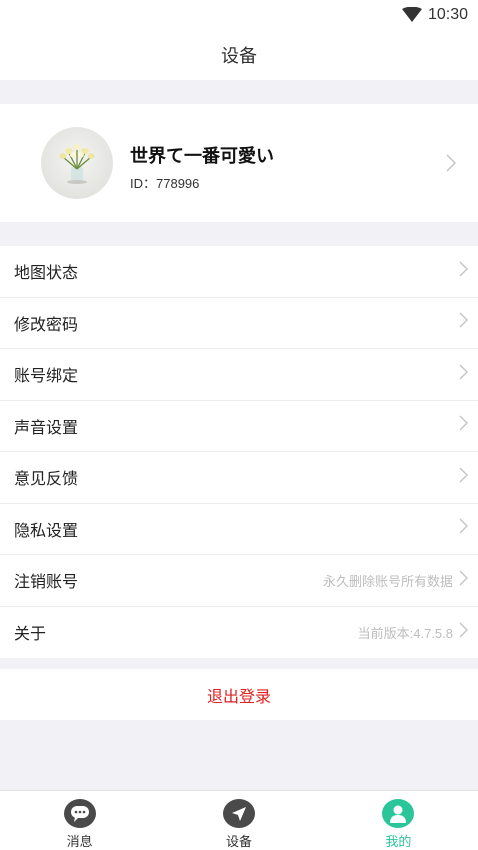 This screenshot has height=850, width=478. Describe the element at coordinates (239, 15) in the screenshot. I see `status-bar: 10:30` at that location.